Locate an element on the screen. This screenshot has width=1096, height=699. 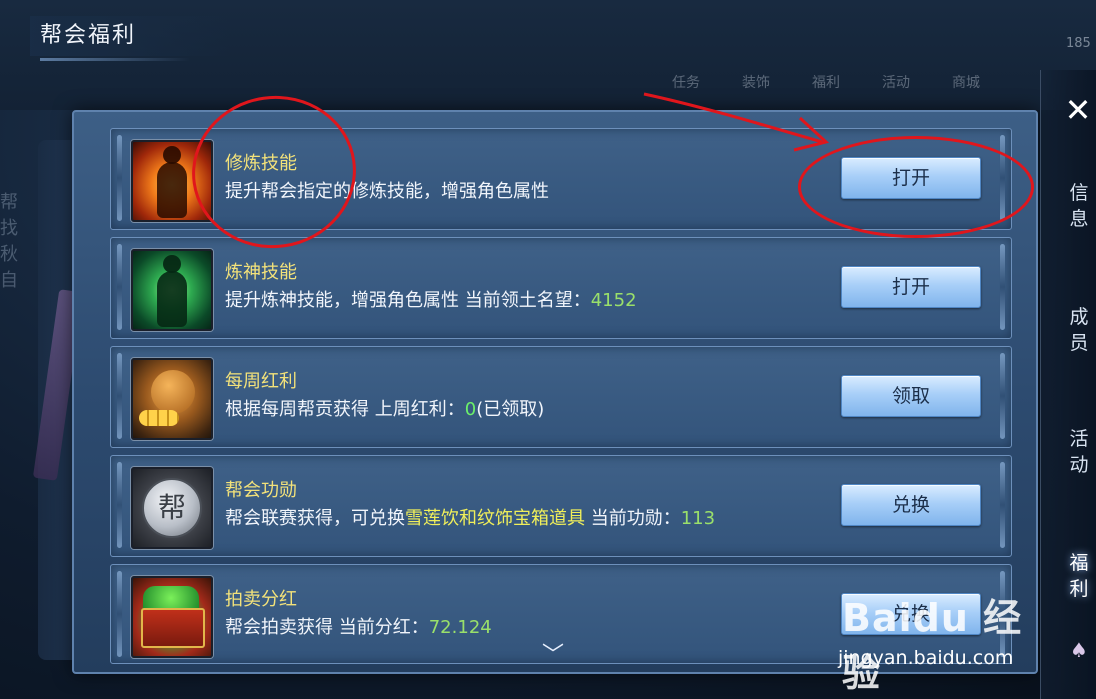
scroll-down-chevron-icon: ﹀ is located at coordinates (553, 656).